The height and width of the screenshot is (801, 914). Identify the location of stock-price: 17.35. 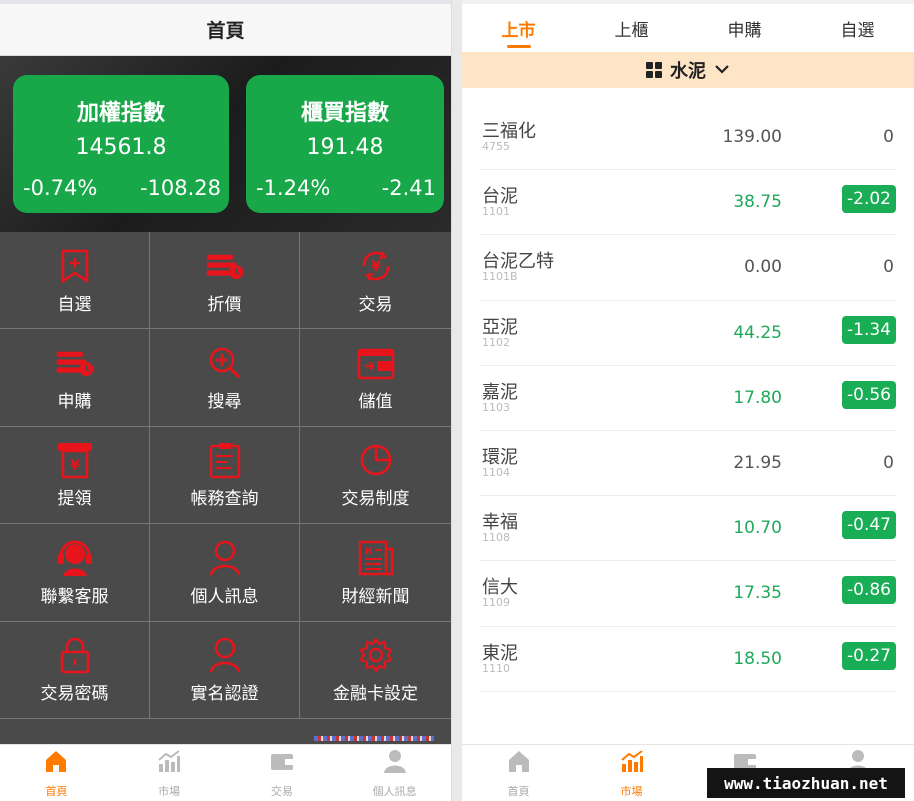
(757, 593).